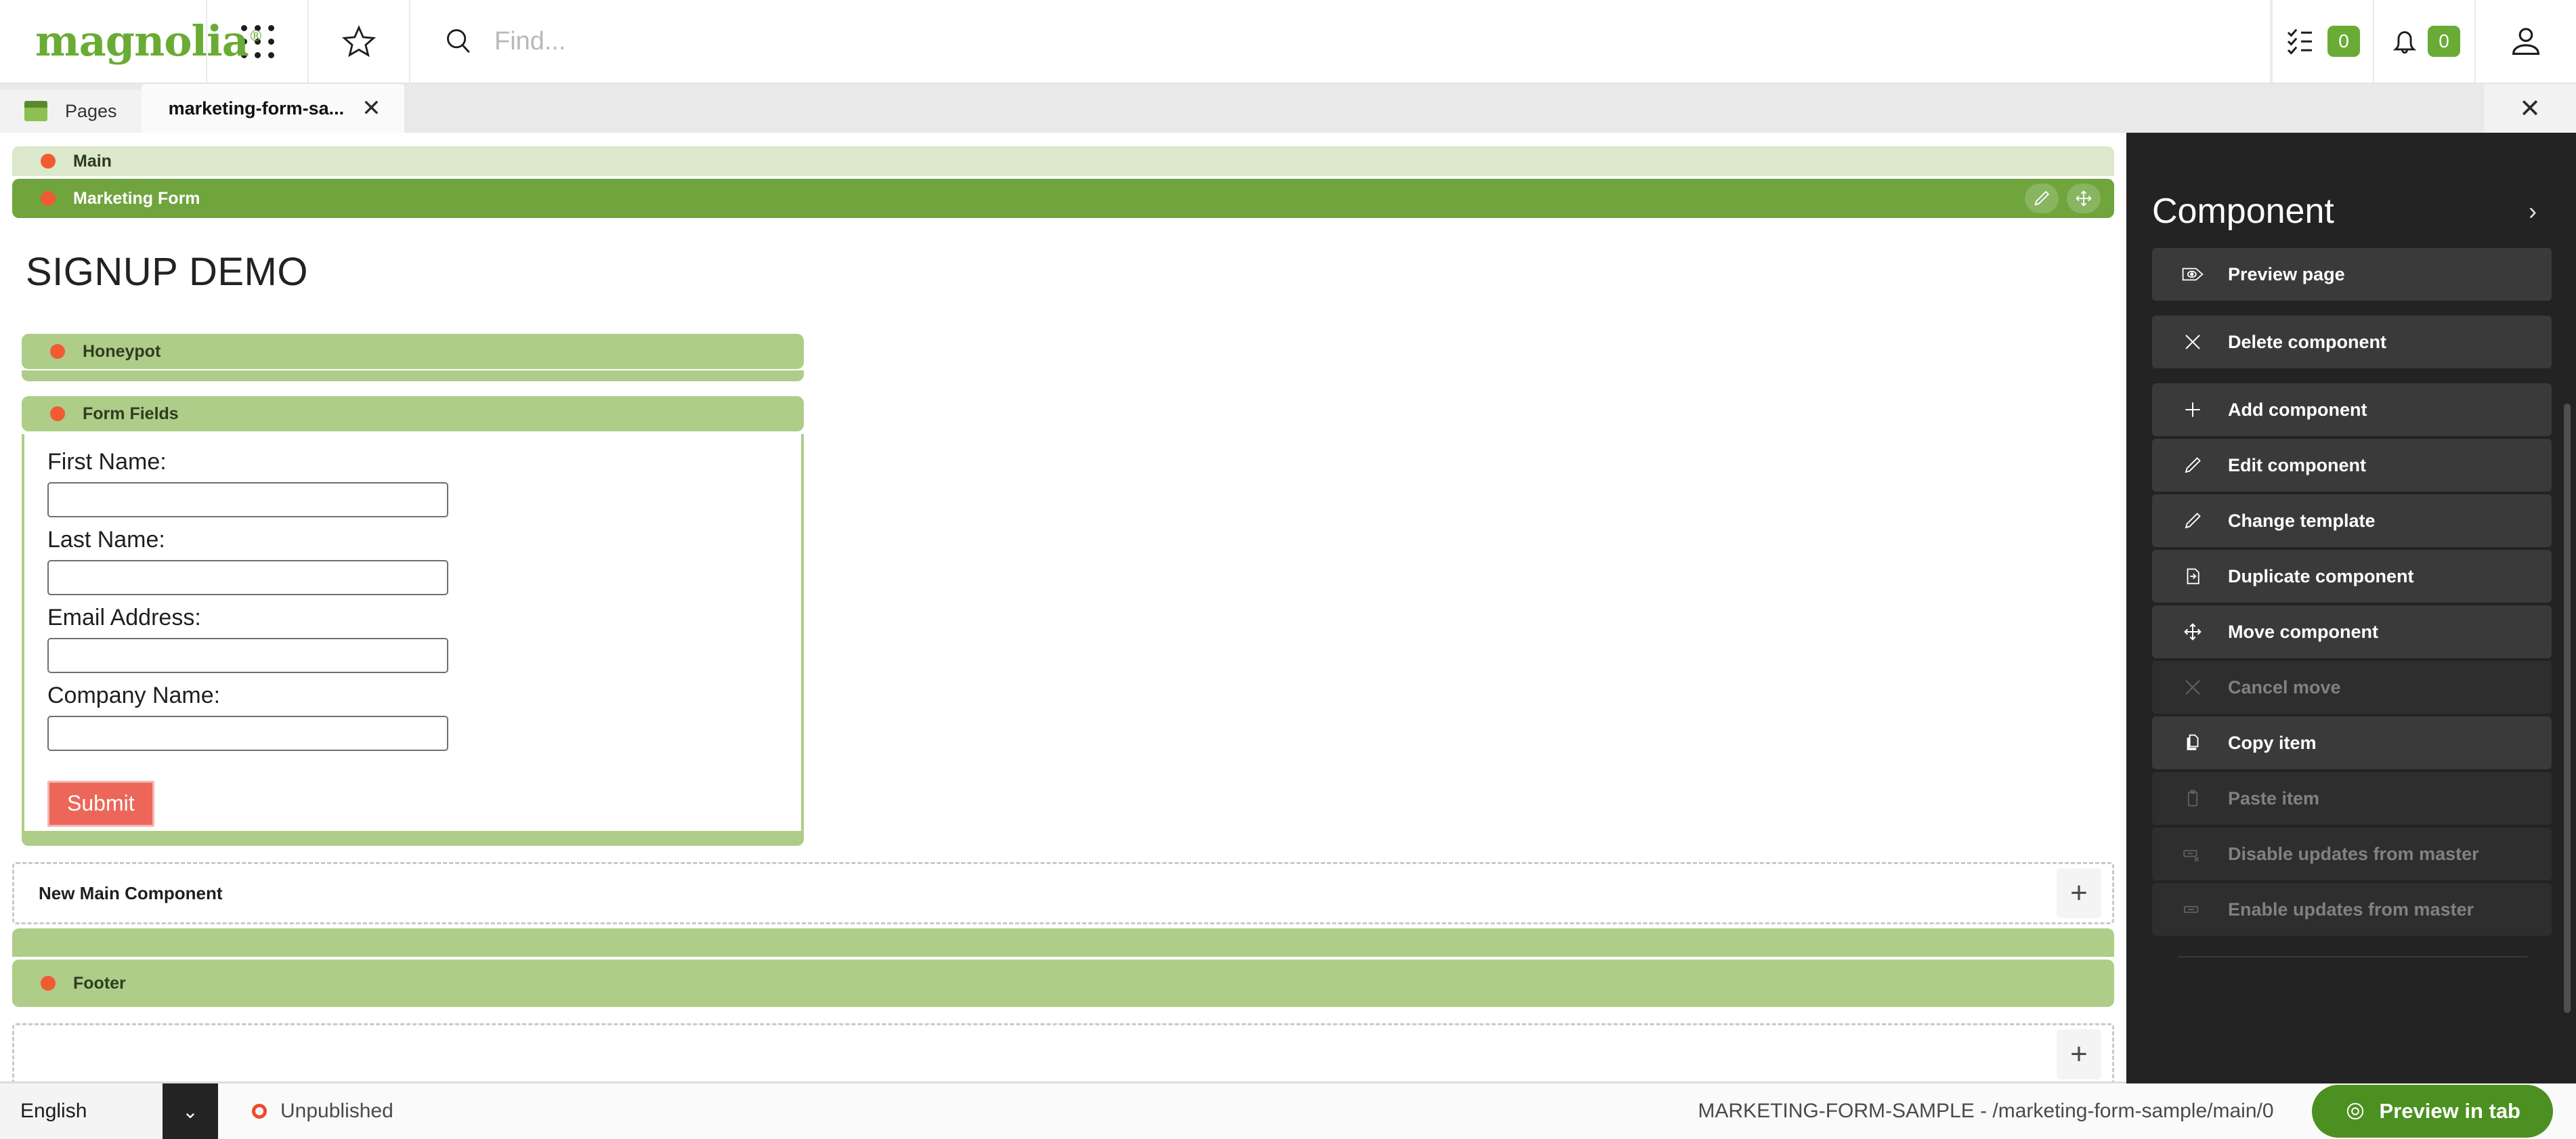 Image resolution: width=2576 pixels, height=1139 pixels. I want to click on action-duplicate-component: Duplicate component, so click(2352, 576).